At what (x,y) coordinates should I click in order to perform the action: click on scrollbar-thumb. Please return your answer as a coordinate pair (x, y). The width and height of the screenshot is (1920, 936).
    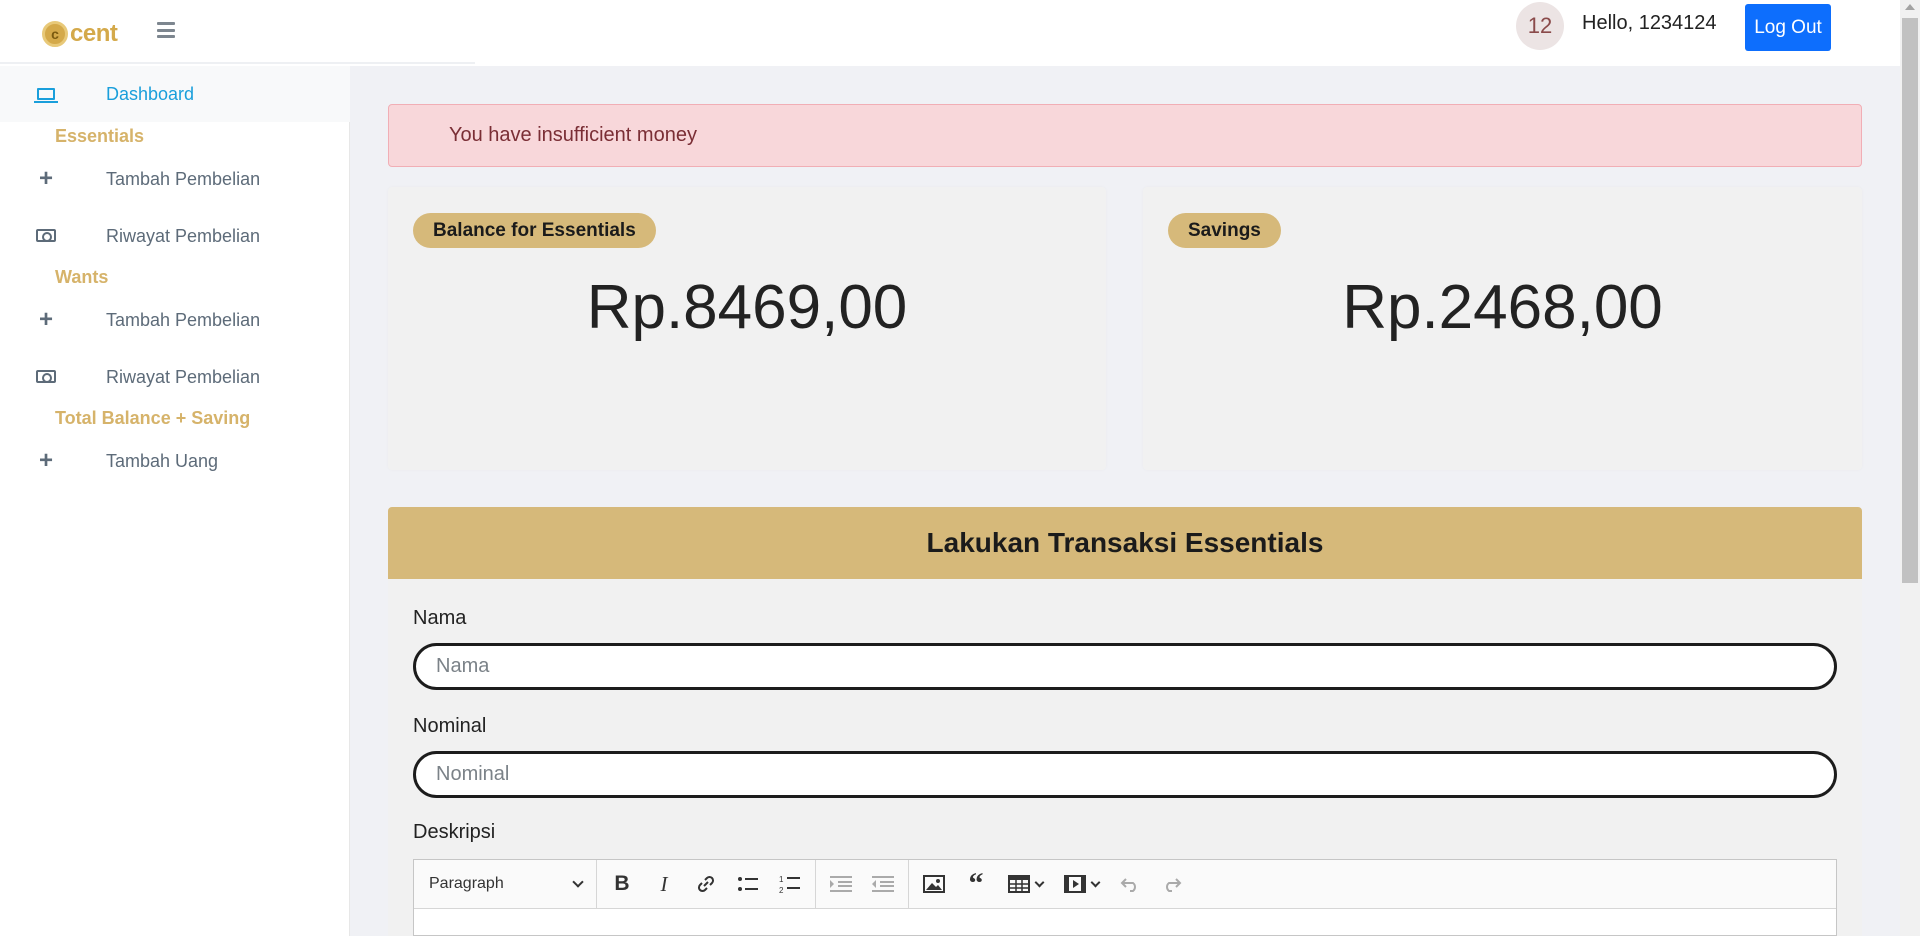
    Looking at the image, I should click on (1910, 300).